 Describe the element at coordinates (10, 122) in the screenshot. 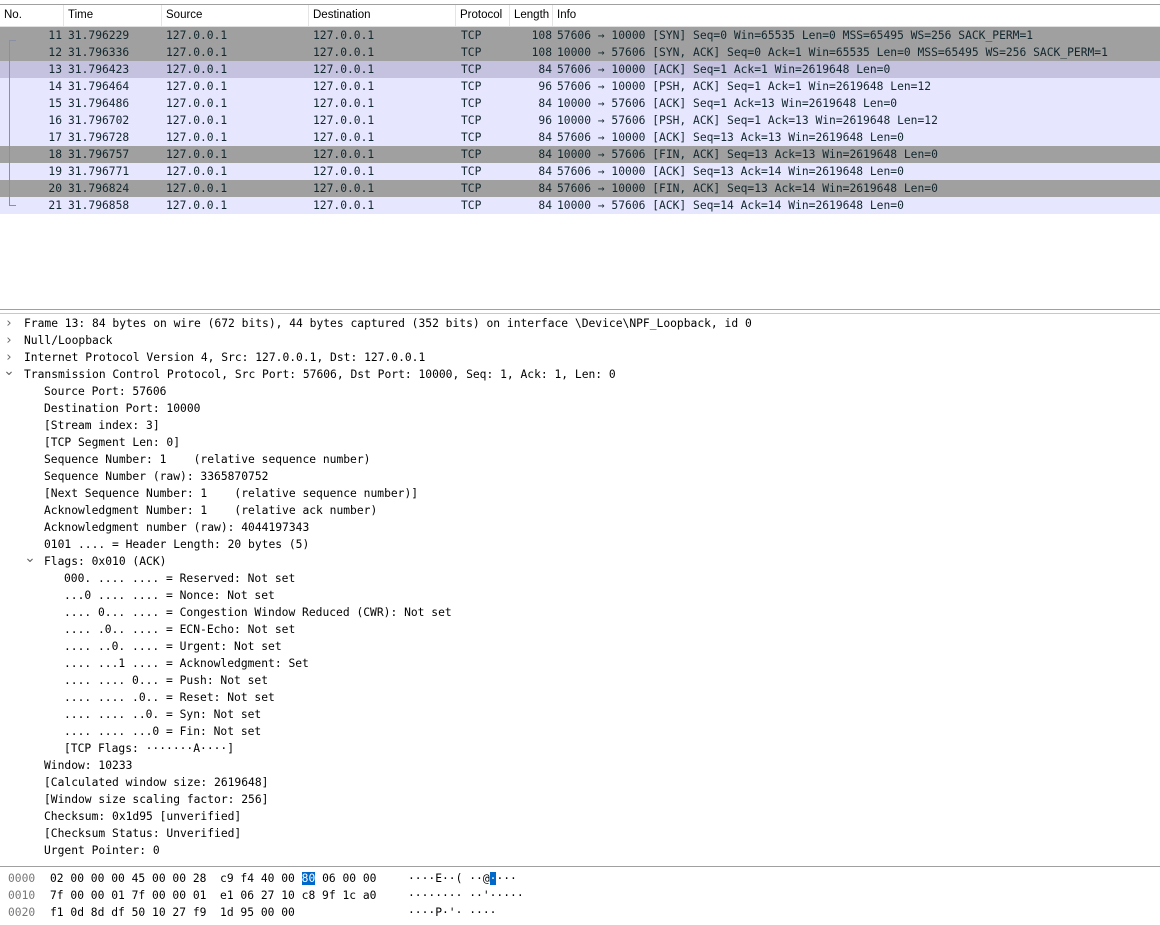

I see `conversation-bracket` at that location.